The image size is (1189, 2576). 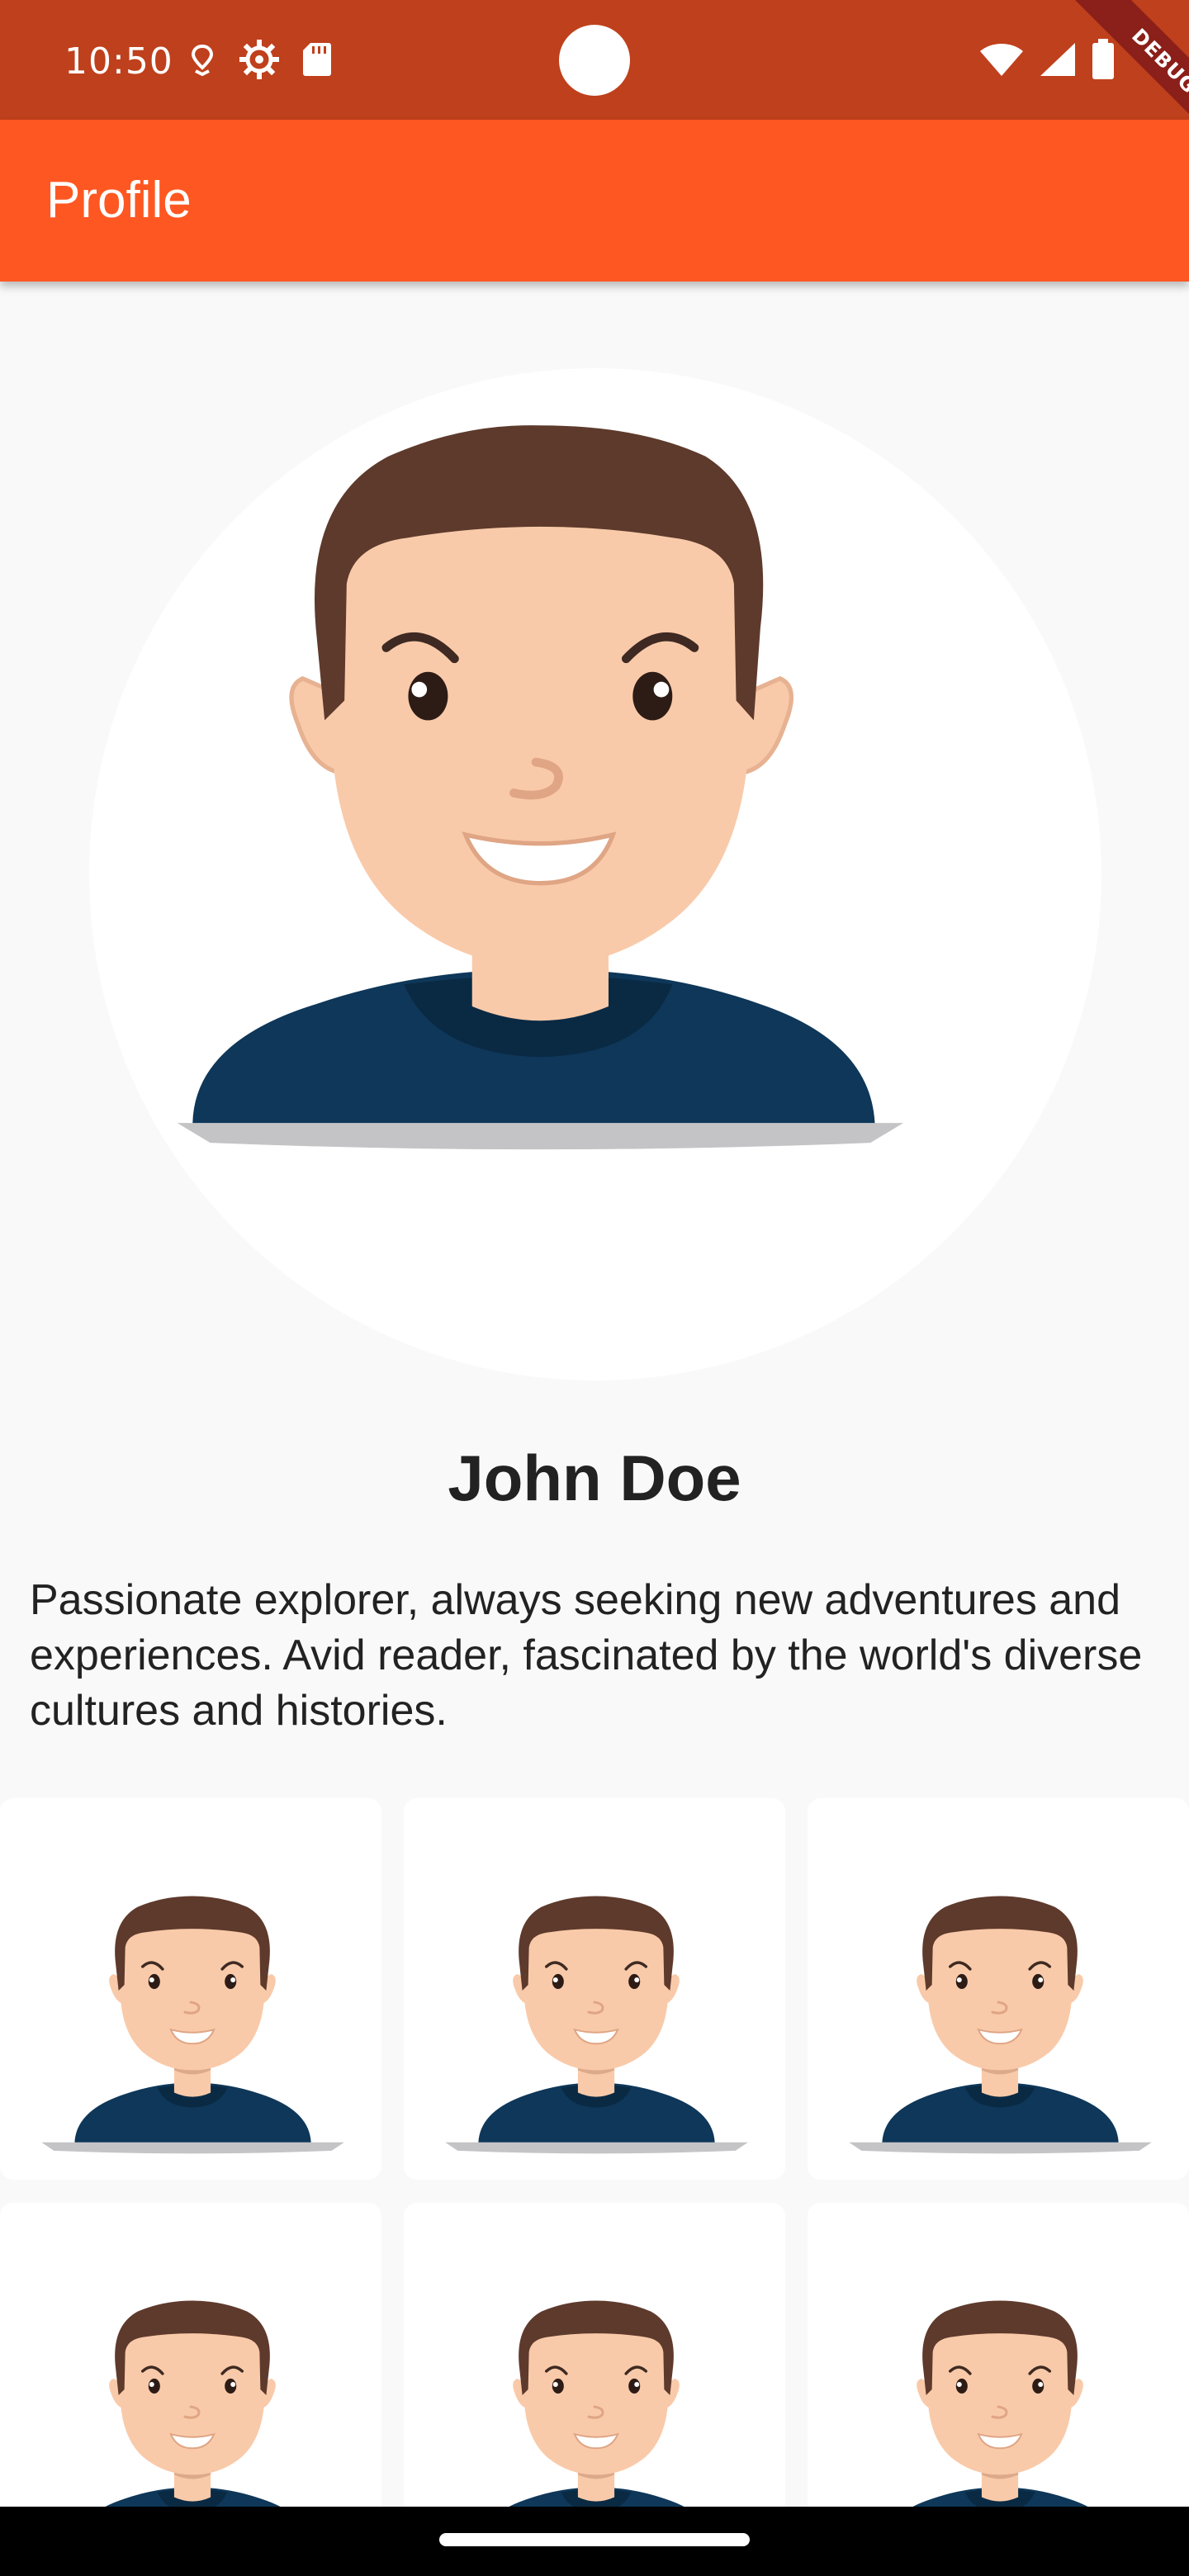 What do you see at coordinates (594, 1478) in the screenshot?
I see `profile-name: John Doe` at bounding box center [594, 1478].